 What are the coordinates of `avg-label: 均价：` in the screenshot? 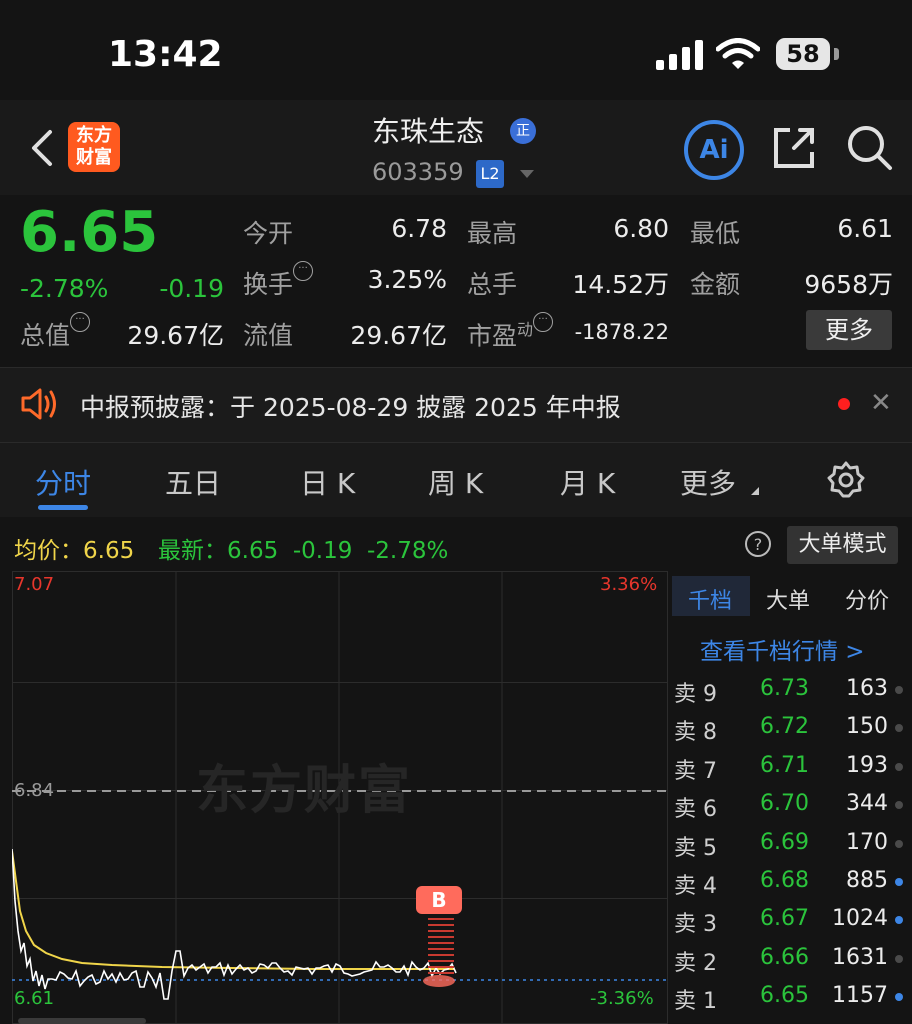 It's located at (48, 551).